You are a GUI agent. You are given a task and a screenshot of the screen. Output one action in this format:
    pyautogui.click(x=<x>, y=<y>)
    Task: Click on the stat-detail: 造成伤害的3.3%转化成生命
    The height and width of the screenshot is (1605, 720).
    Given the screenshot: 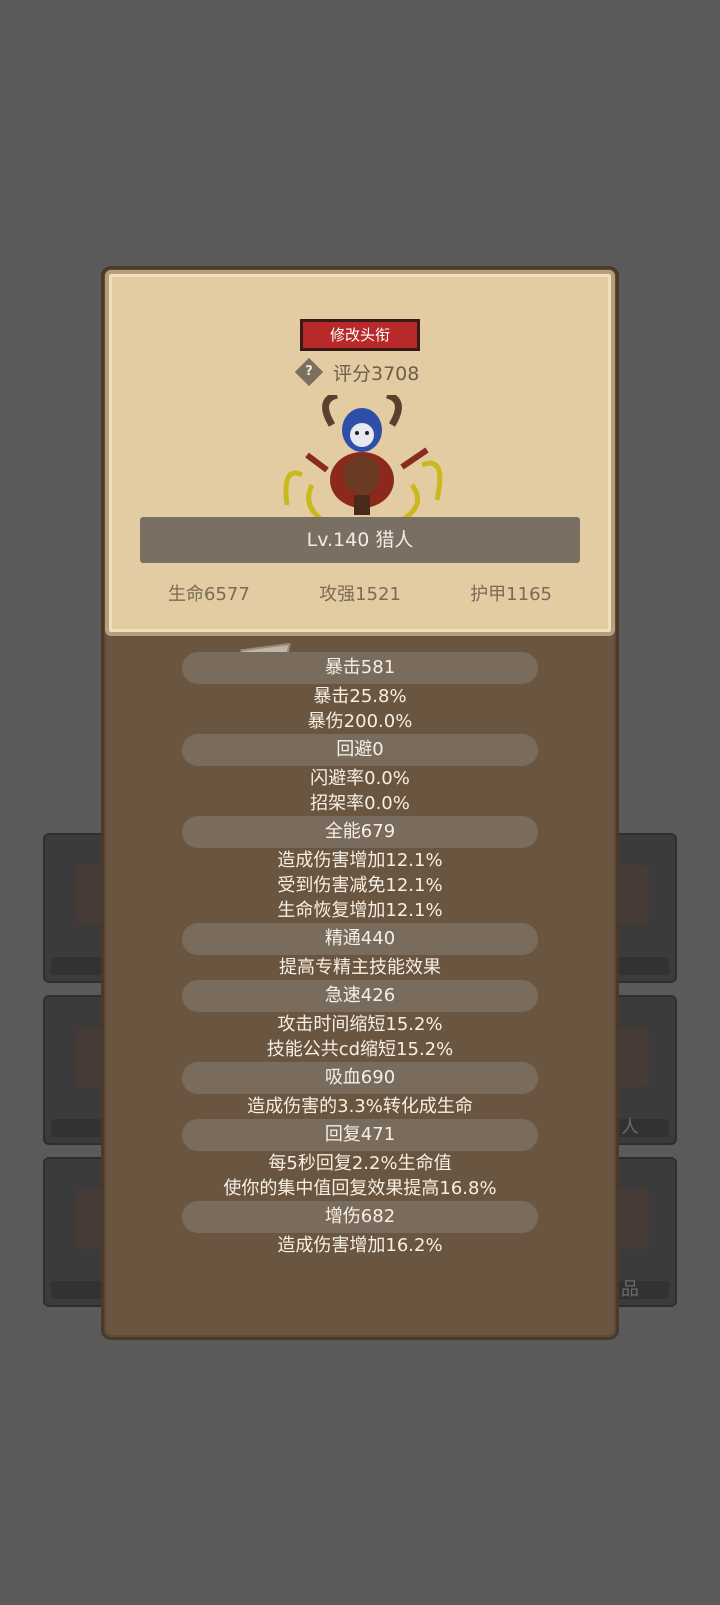 What is the action you would take?
    pyautogui.click(x=360, y=1106)
    